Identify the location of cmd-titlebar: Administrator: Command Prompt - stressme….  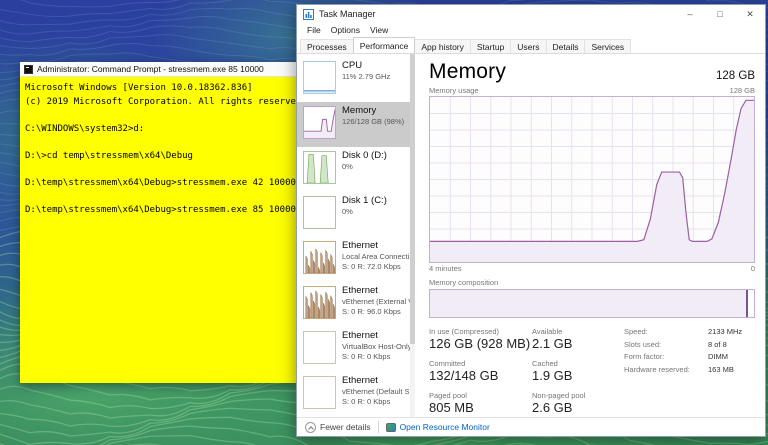
(158, 69).